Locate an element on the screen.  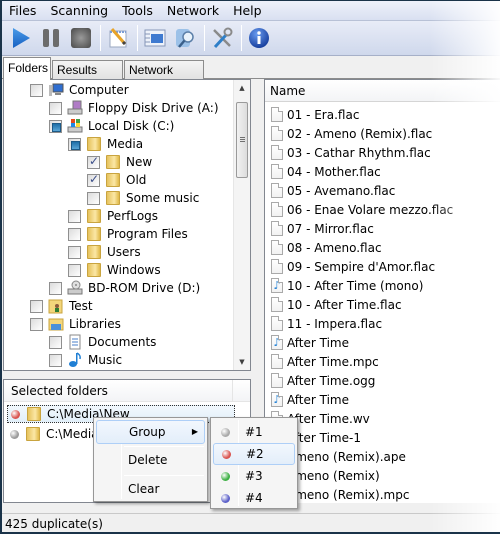
file-list-item: 02 - Ameno (Remix).flac is located at coordinates (351, 133).